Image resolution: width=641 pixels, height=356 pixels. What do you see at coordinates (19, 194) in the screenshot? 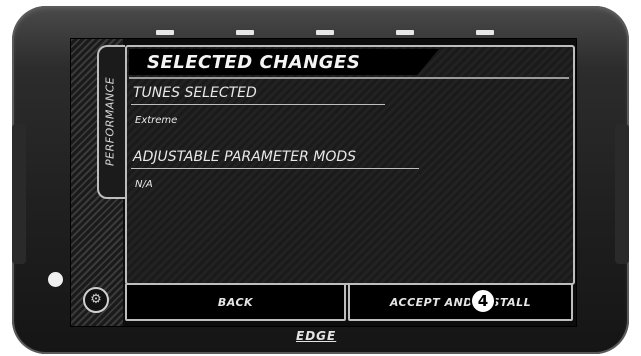
I see `device-left-tab` at bounding box center [19, 194].